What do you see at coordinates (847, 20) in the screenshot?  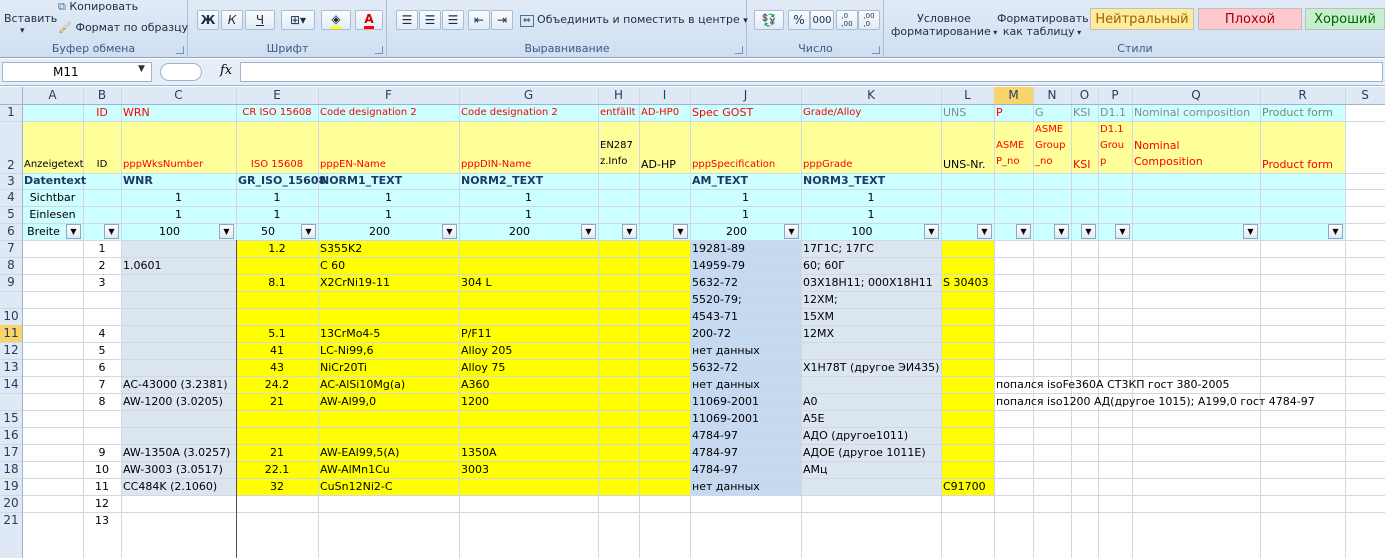 I see `increase-decimal-button: ,0 ,00` at bounding box center [847, 20].